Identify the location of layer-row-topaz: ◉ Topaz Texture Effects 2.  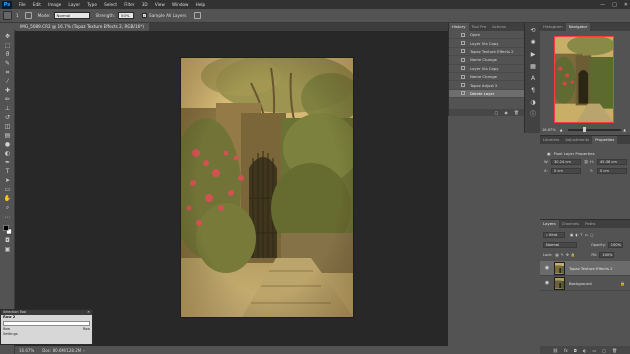
(585, 268).